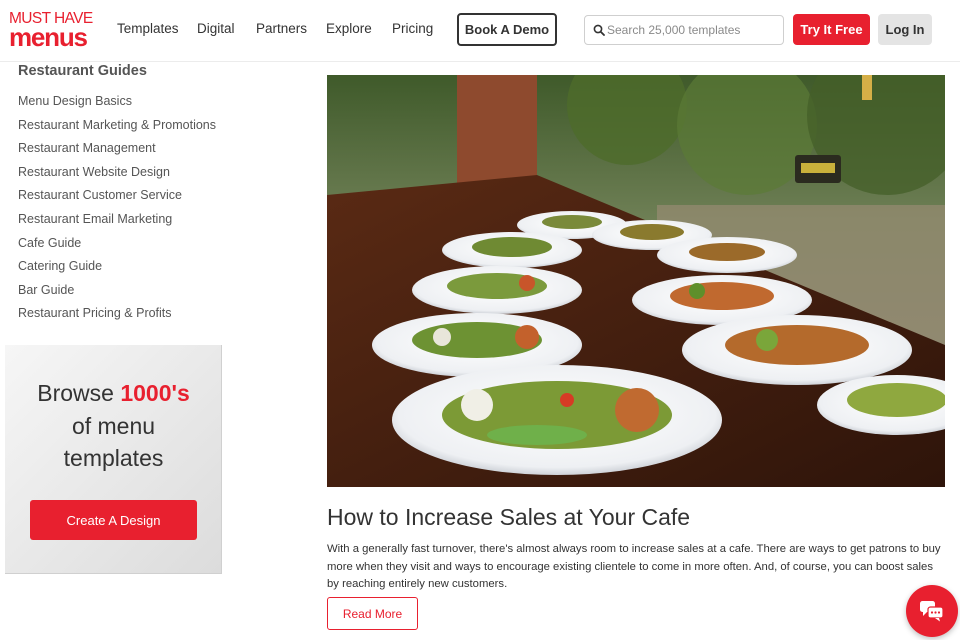 Image resolution: width=960 pixels, height=640 pixels. Describe the element at coordinates (82, 71) in the screenshot. I see `sidebar-title: Restaurant Guides` at that location.